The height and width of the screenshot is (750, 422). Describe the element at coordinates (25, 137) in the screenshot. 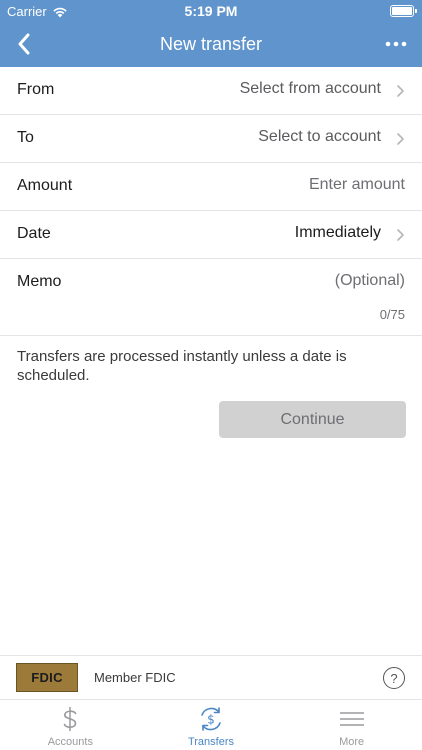

I see `to-label: To` at that location.